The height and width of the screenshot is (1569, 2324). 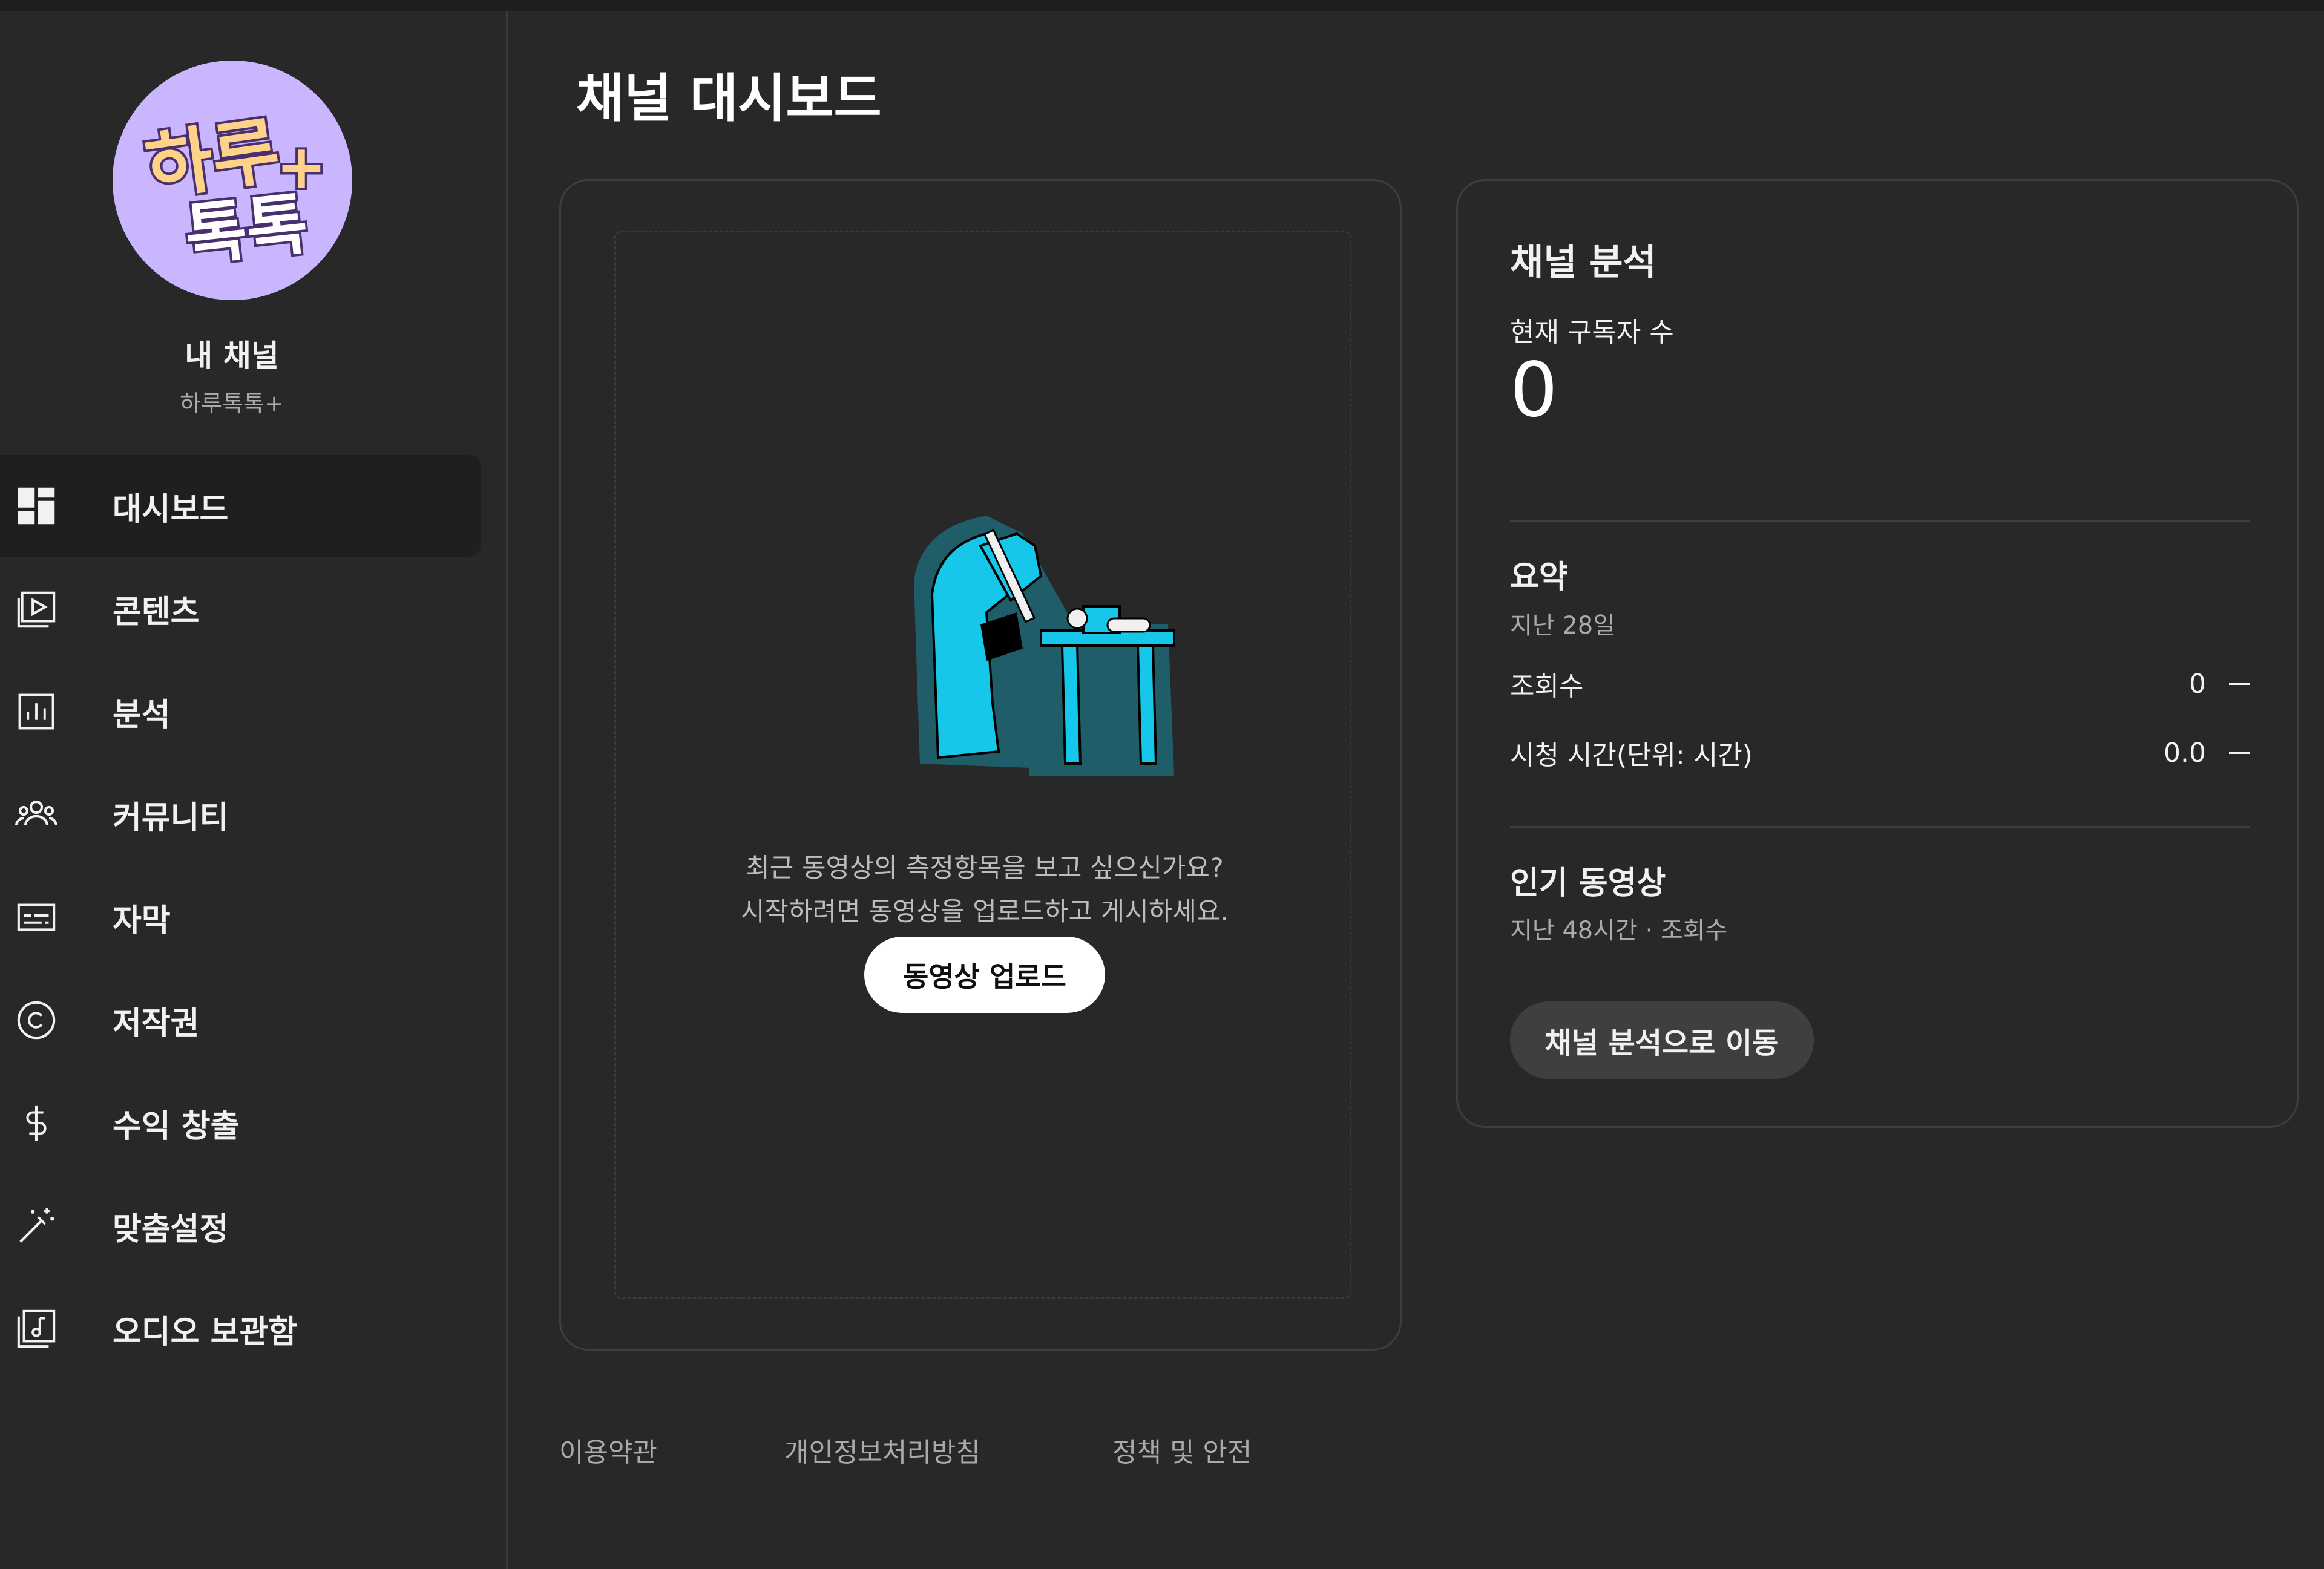 What do you see at coordinates (2185, 752) in the screenshot?
I see `metric-value: 0.0` at bounding box center [2185, 752].